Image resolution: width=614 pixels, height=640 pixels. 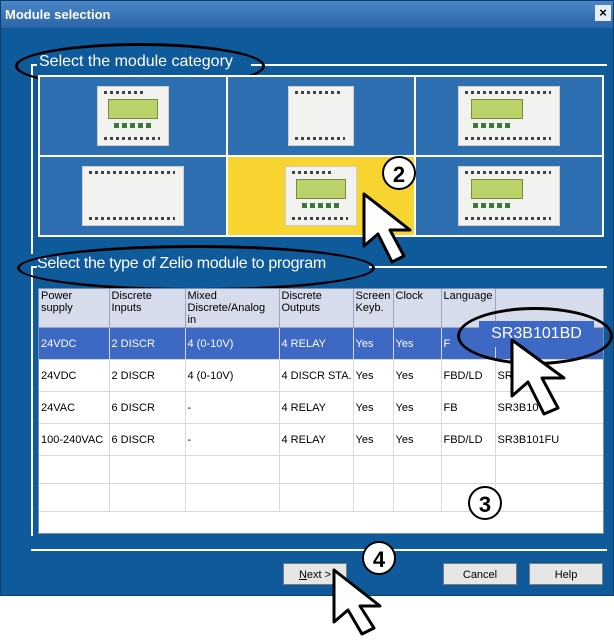 What do you see at coordinates (603, 13) in the screenshot?
I see `close-button: ×` at bounding box center [603, 13].